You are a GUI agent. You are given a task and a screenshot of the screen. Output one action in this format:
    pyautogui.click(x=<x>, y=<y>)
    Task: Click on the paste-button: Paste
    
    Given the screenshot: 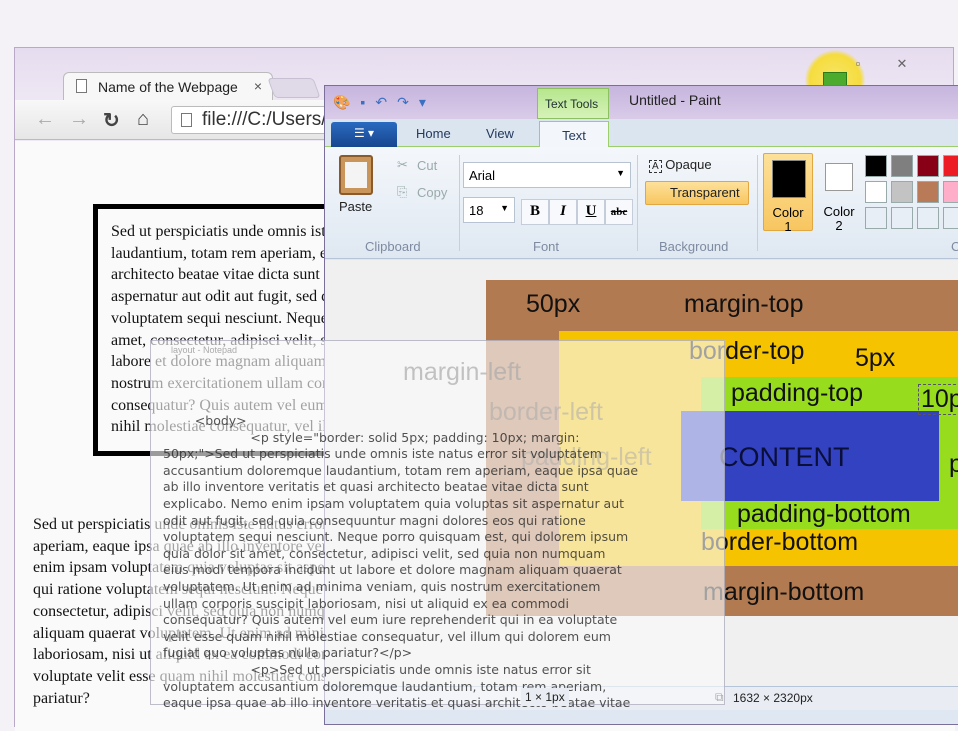 What is the action you would take?
    pyautogui.click(x=355, y=206)
    